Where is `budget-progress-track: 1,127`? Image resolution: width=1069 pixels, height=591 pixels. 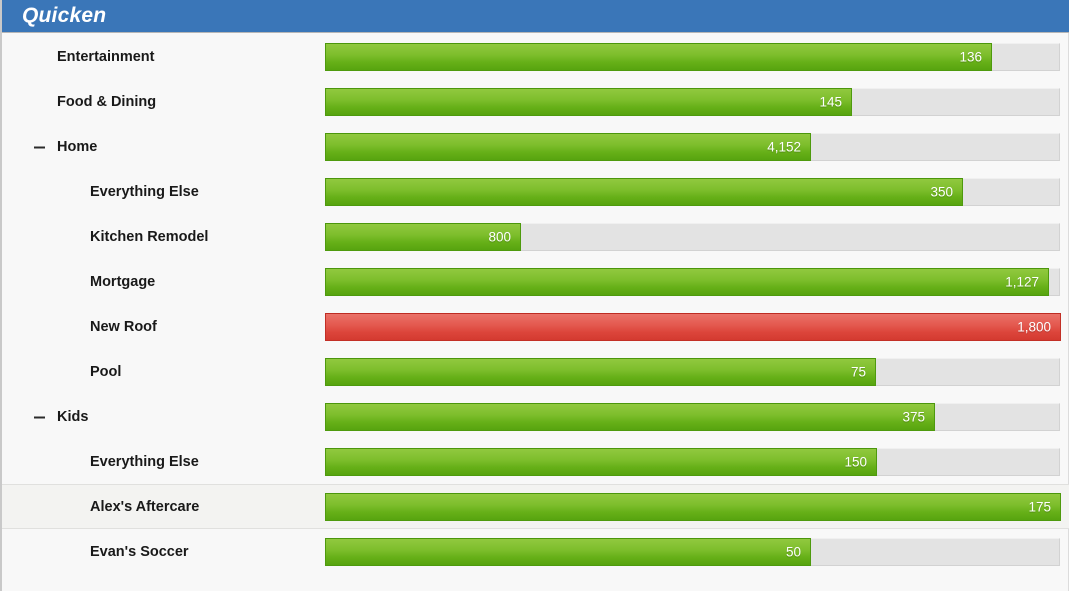 budget-progress-track: 1,127 is located at coordinates (692, 281).